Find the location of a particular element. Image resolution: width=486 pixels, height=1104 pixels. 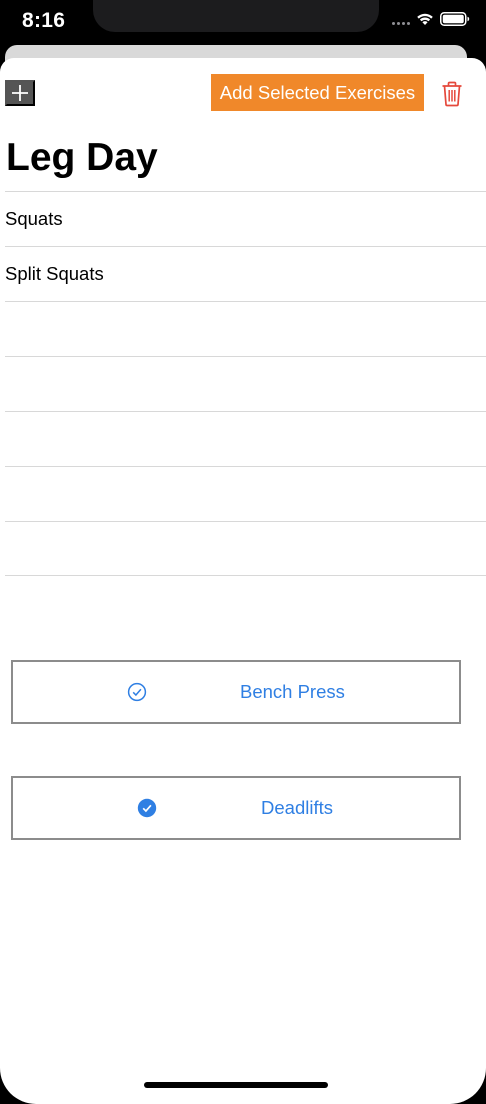

battery-icon is located at coordinates (455, 19).